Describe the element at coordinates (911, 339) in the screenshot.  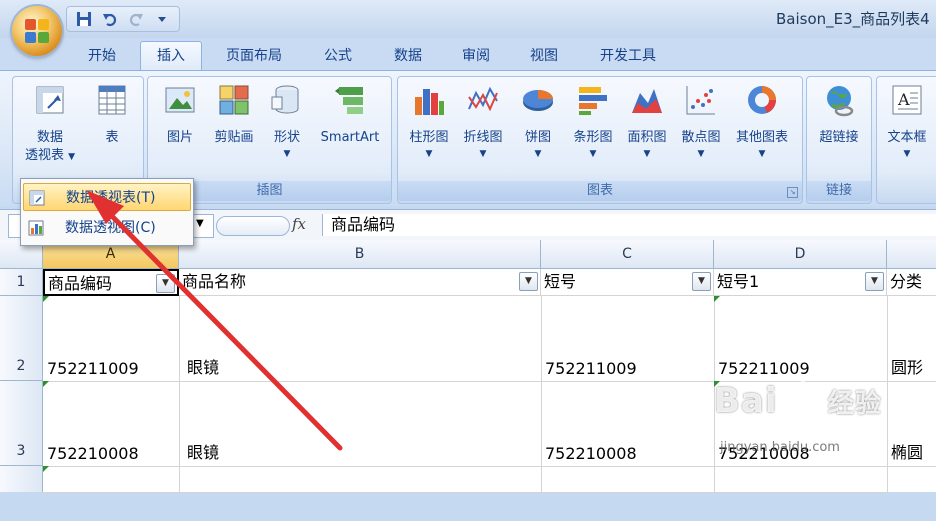
I see `data-cell: 圆形` at that location.